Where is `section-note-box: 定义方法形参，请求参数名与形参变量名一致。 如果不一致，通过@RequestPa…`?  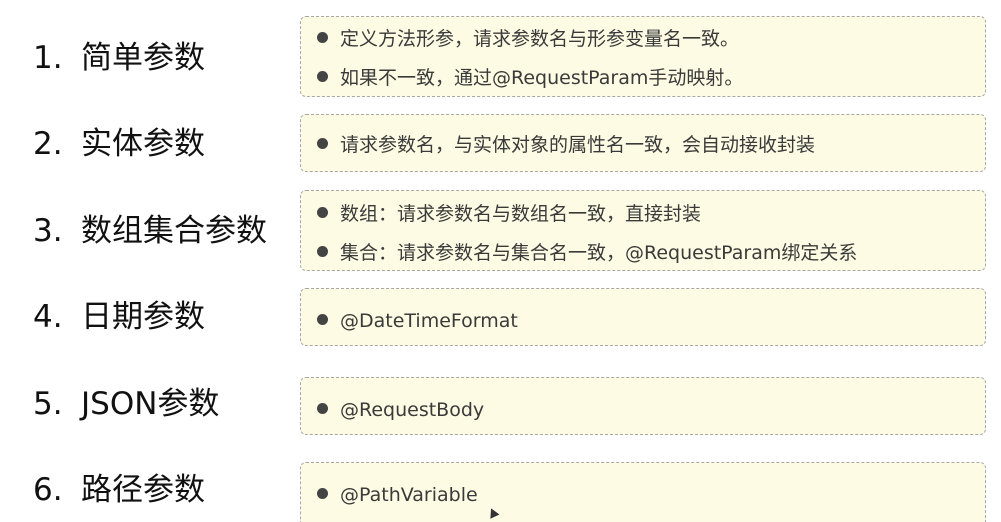
section-note-box: 定义方法形参，请求参数名与形参变量名一致。 如果不一致，通过@RequestPa… is located at coordinates (643, 56).